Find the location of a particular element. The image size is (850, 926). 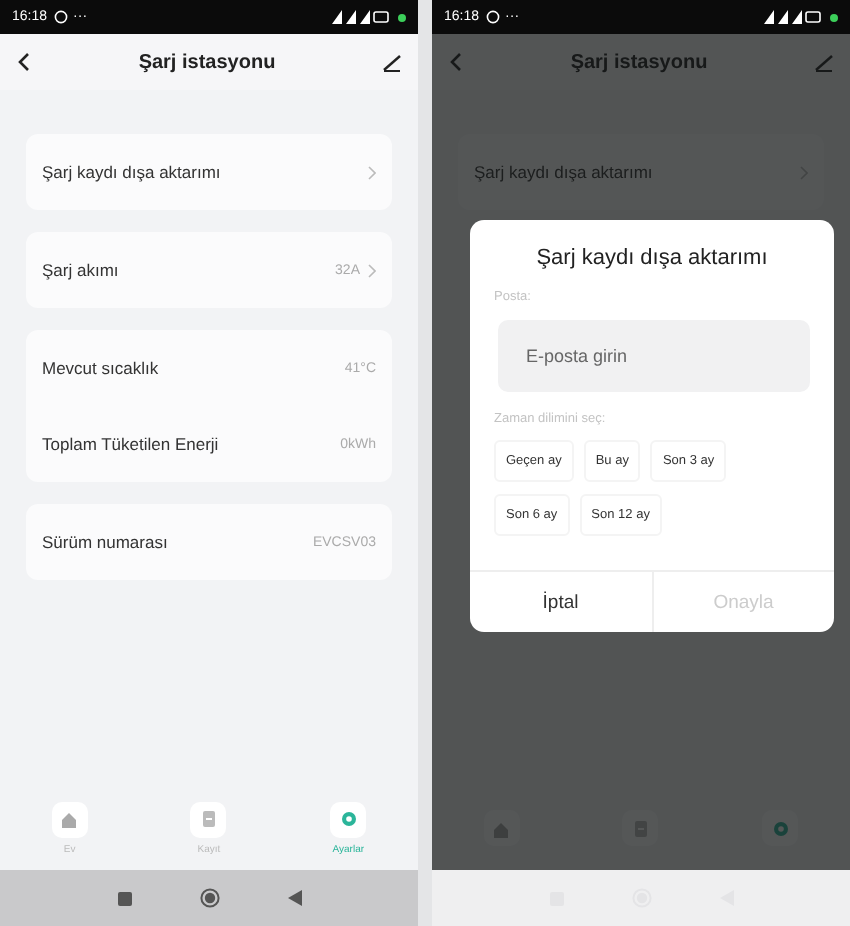

row-label: Sürüm numarası is located at coordinates (106, 542).